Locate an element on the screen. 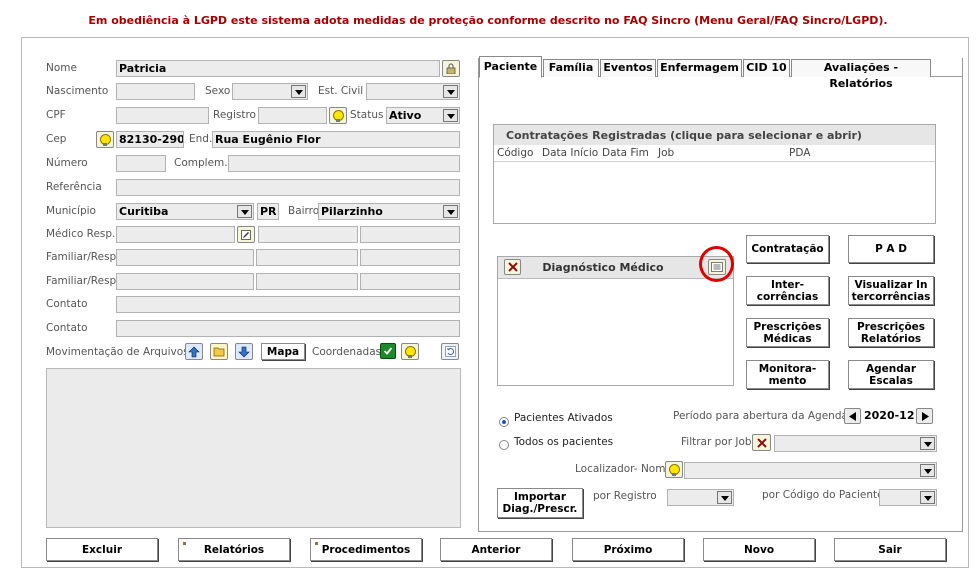 The height and width of the screenshot is (579, 976). endereco-field: Rua Eugênio Flor is located at coordinates (336, 139).